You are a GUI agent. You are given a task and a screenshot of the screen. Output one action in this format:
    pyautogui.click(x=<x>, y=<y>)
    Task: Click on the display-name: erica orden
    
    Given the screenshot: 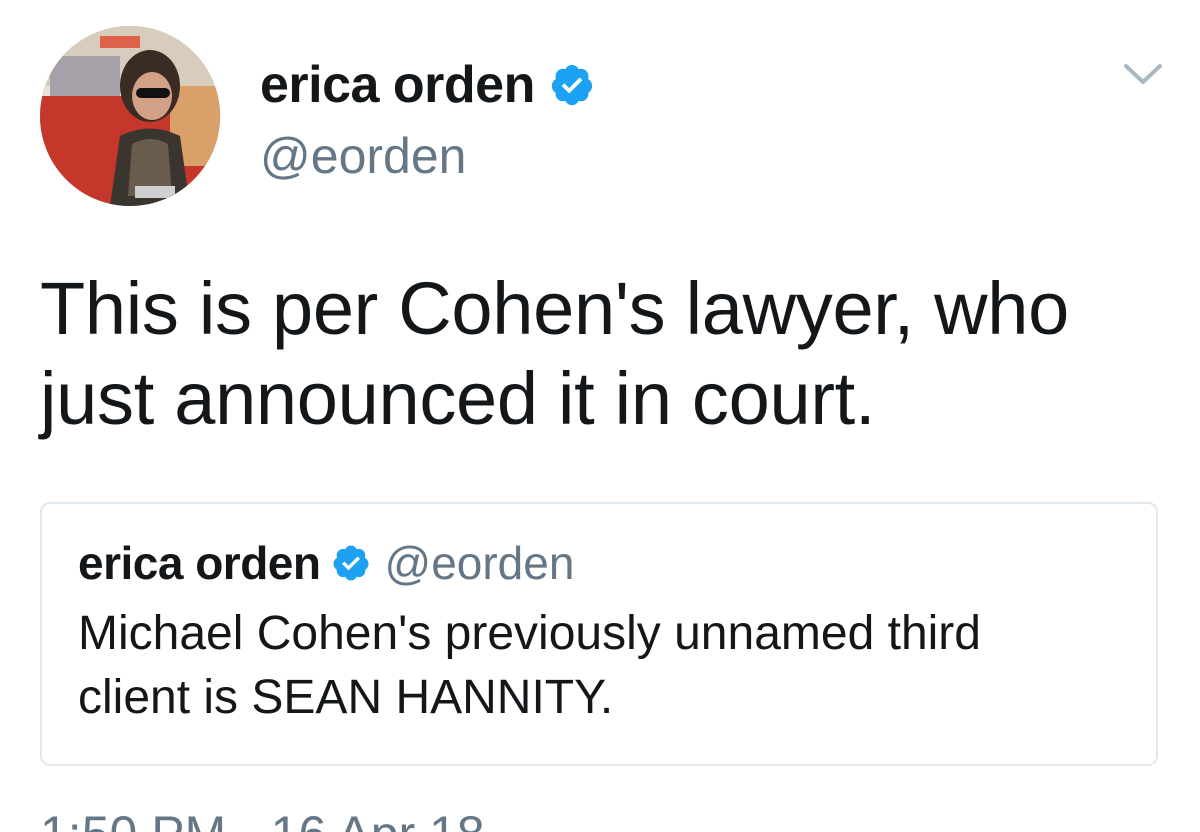 What is the action you would take?
    pyautogui.click(x=397, y=85)
    